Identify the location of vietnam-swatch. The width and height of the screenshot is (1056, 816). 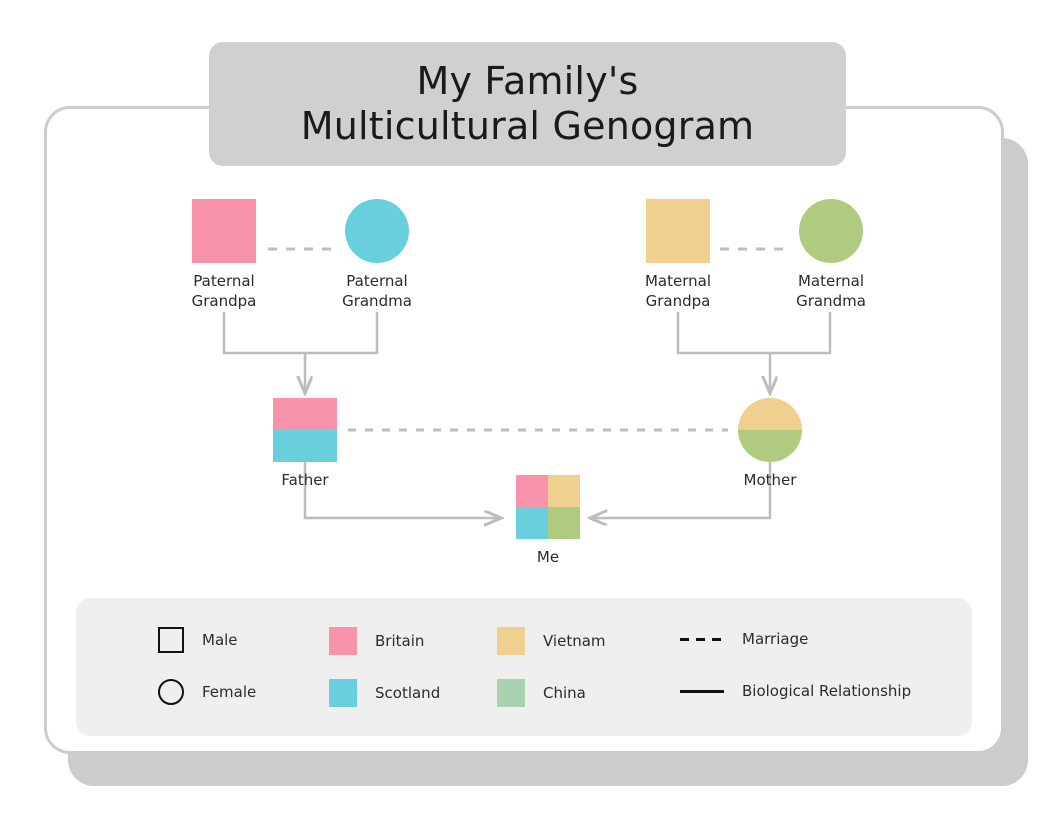
(511, 641).